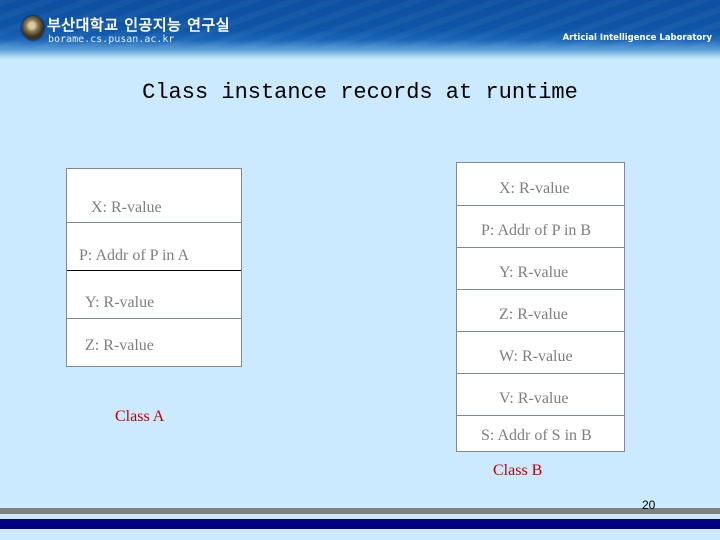  What do you see at coordinates (534, 398) in the screenshot?
I see `class-b-row-v: V: R-value` at bounding box center [534, 398].